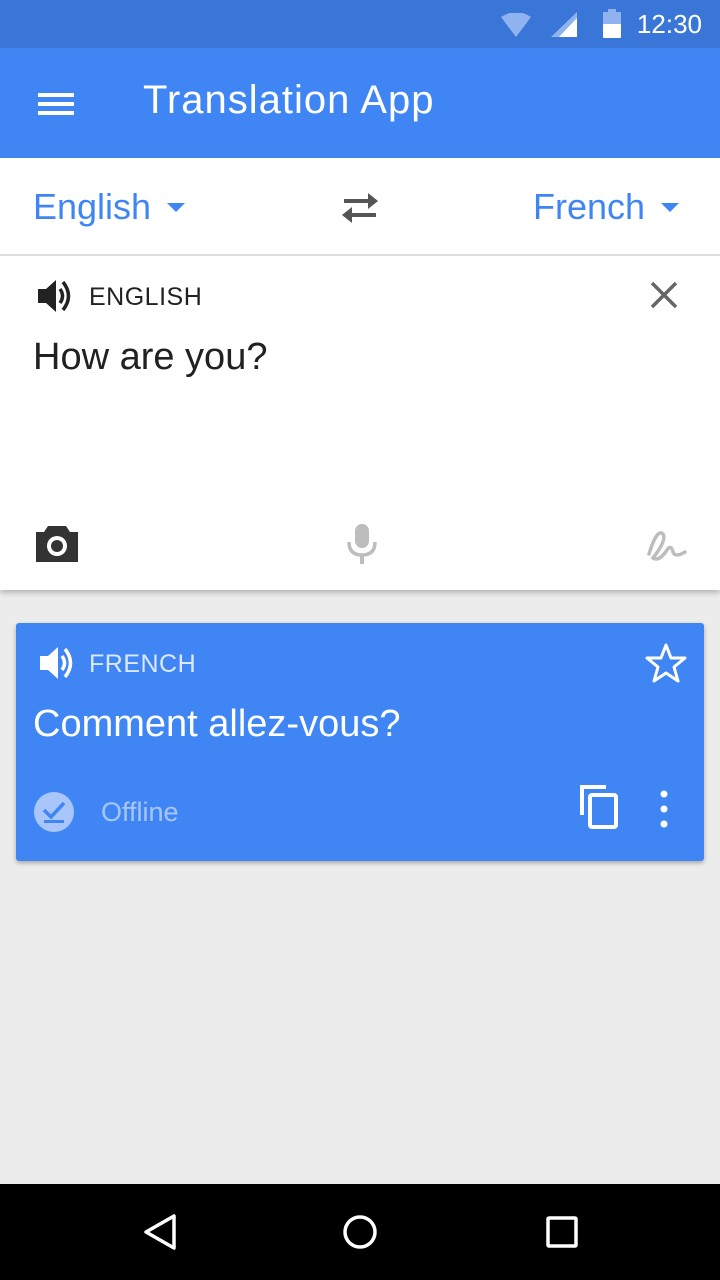  I want to click on source-language-label: English, so click(92, 206).